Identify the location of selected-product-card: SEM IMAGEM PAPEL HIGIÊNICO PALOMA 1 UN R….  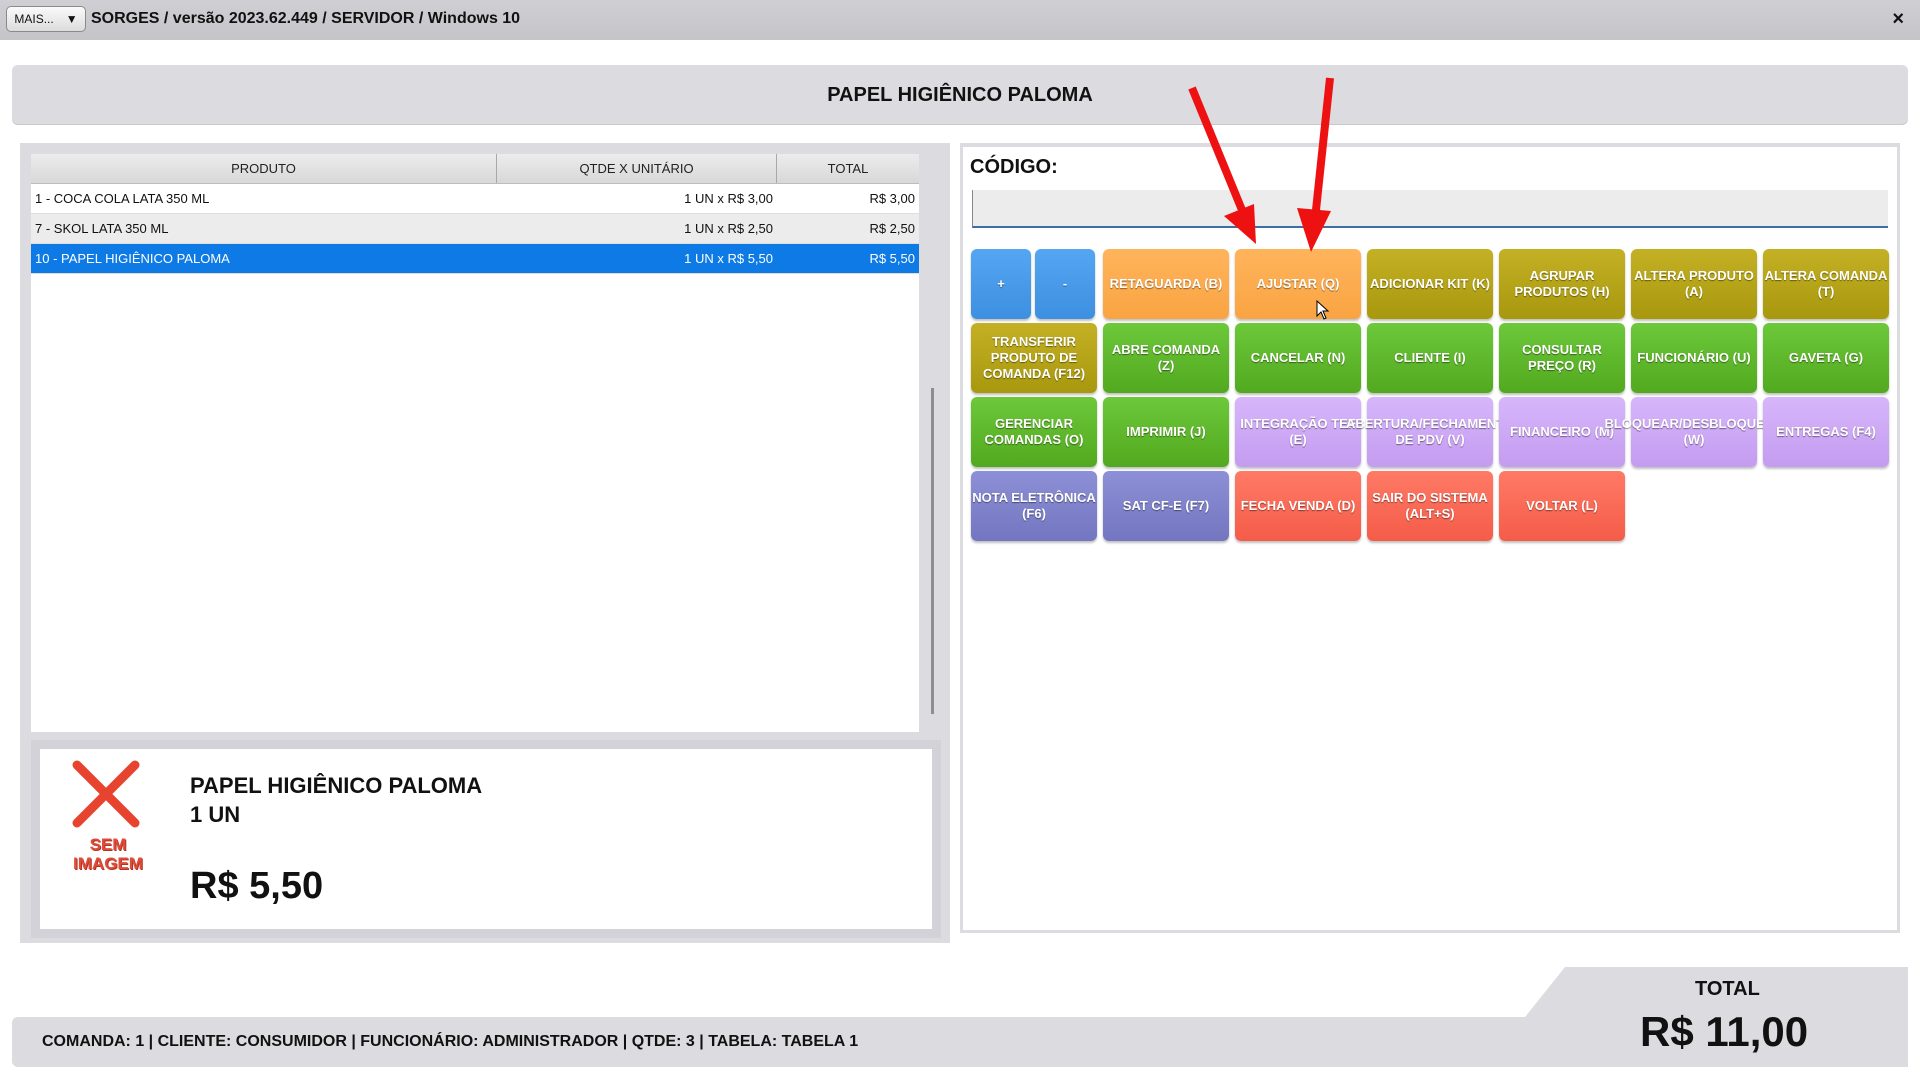
(486, 839).